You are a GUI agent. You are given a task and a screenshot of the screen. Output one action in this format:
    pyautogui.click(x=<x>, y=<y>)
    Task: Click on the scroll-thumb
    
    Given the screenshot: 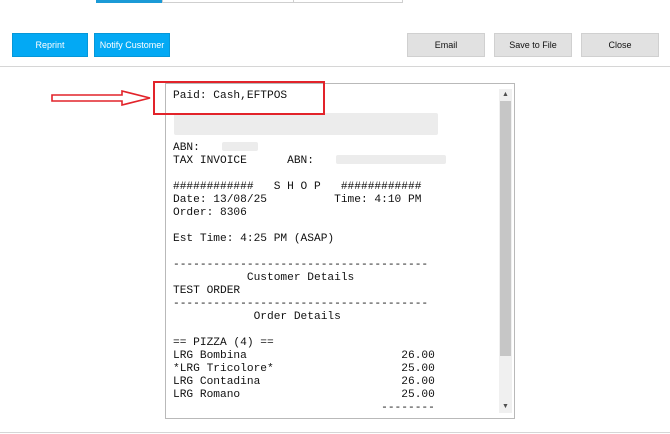 What is the action you would take?
    pyautogui.click(x=505, y=228)
    